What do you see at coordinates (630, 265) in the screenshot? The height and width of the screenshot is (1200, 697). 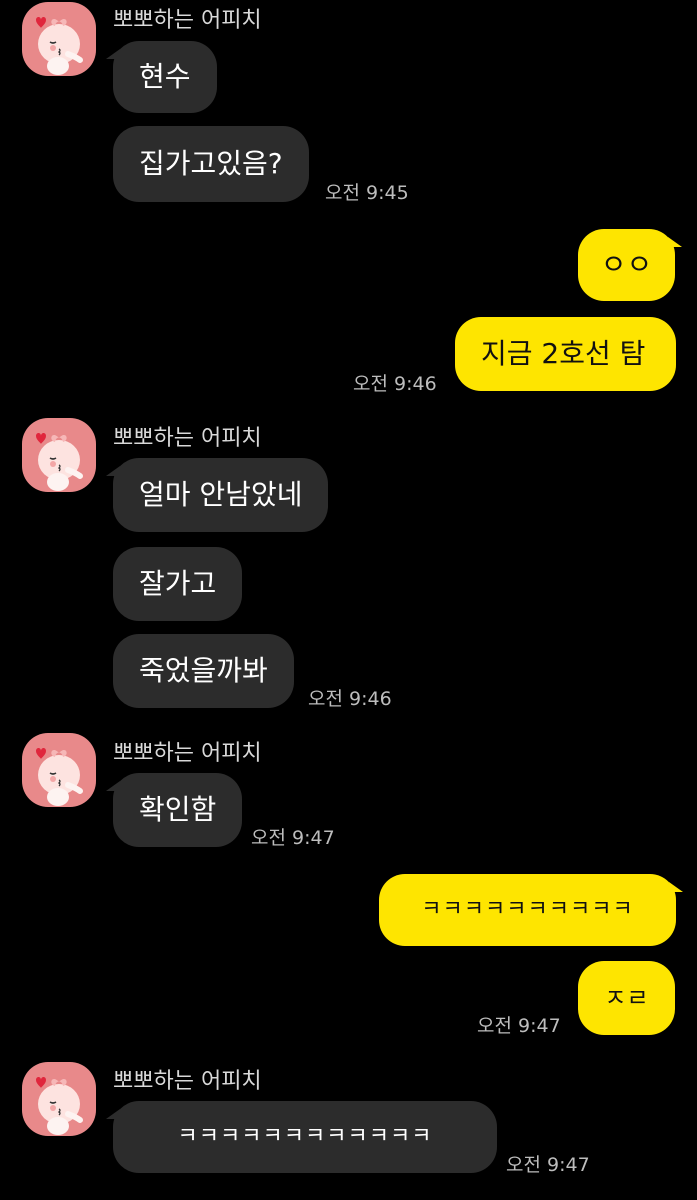 I see `my-message-bubble: ㅇㅇ` at bounding box center [630, 265].